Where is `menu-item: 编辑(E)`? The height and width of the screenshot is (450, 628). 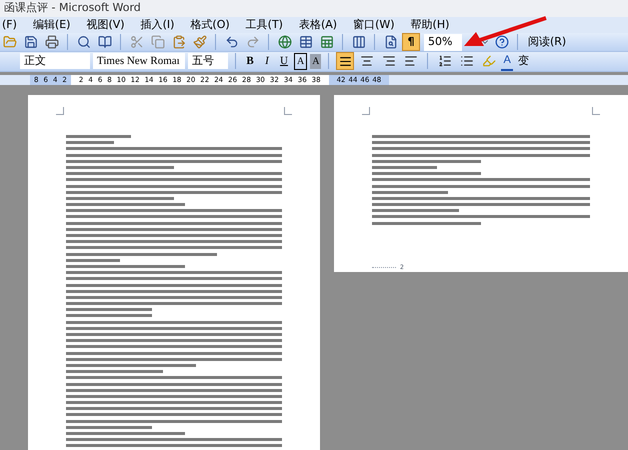
menu-item: 编辑(E) is located at coordinates (51, 24).